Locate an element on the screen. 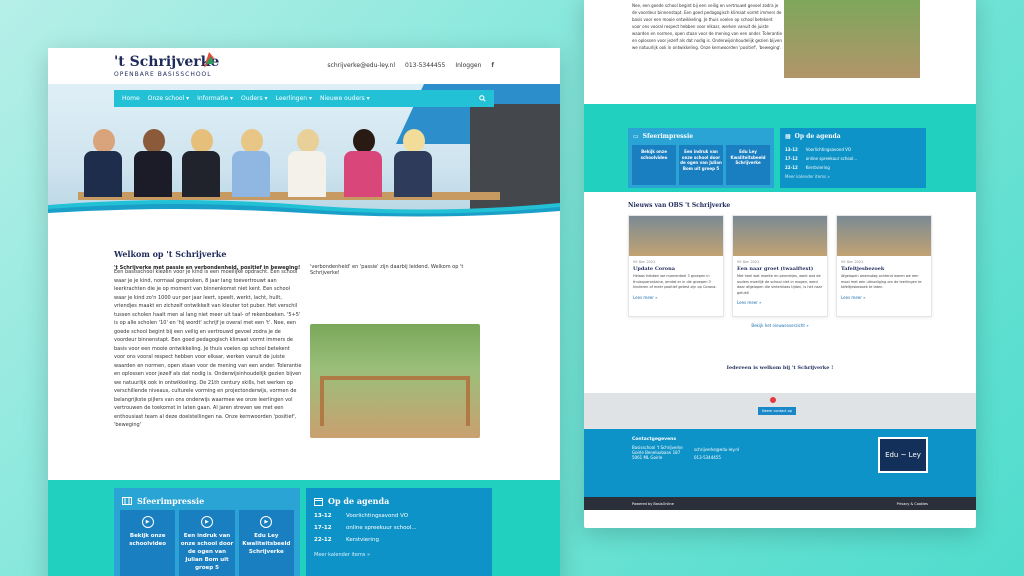  agenda-date: 22-12 is located at coordinates (791, 167).